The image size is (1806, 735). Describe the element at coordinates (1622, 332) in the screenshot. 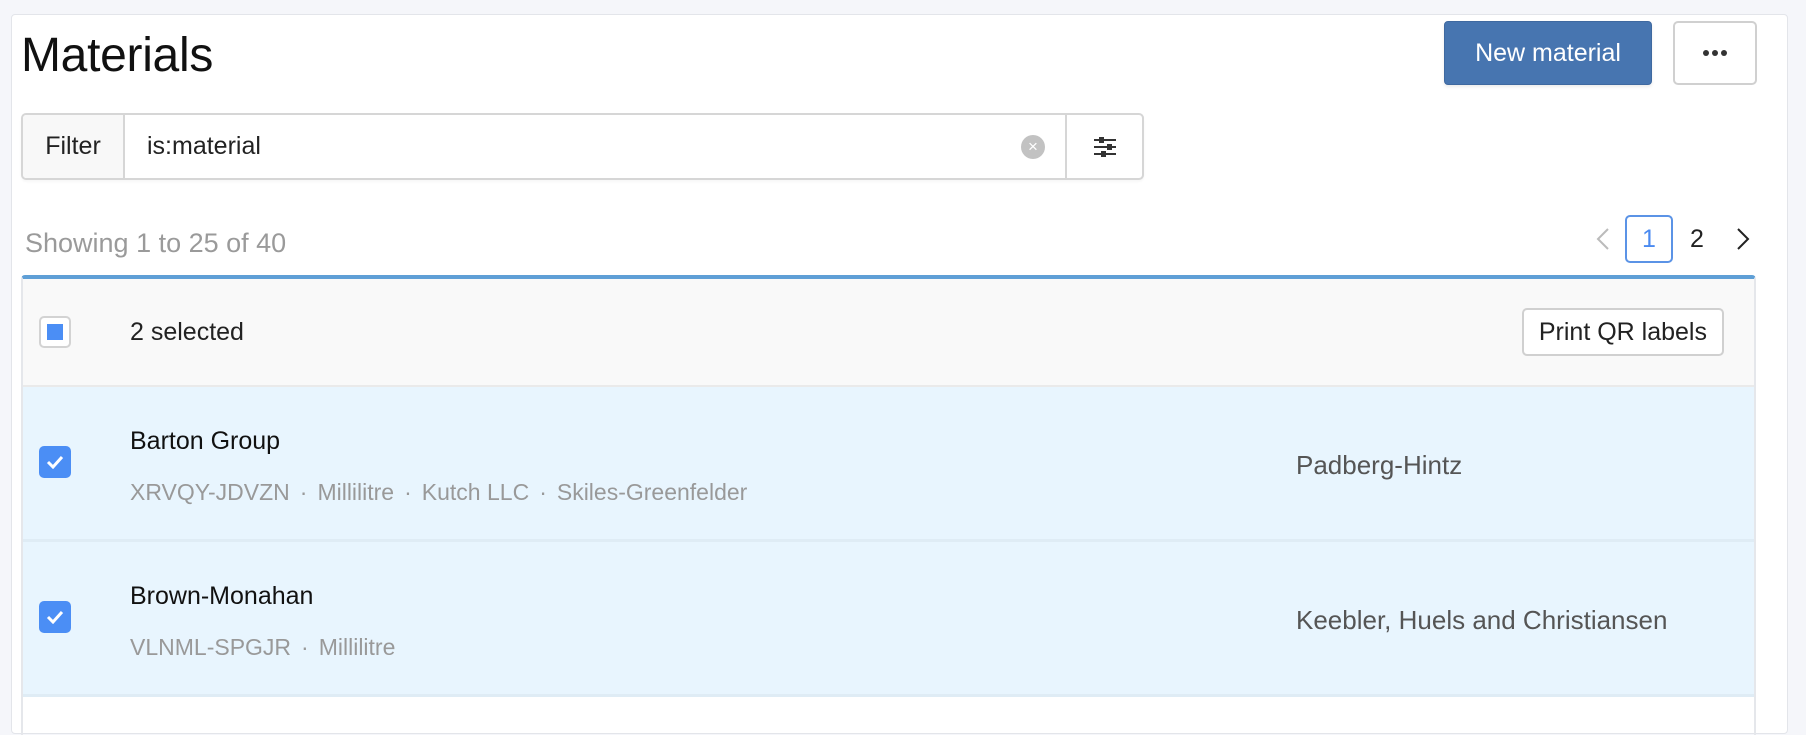

I see `print-qr-labels-button: Print QR labels` at that location.